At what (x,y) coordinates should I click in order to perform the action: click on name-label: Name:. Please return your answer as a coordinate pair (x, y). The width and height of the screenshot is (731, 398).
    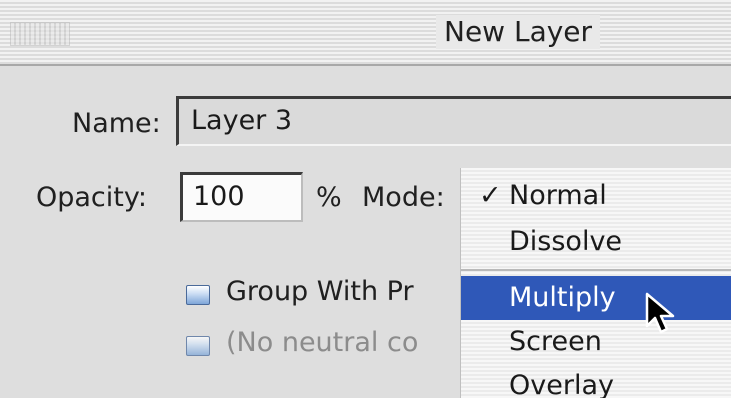
    Looking at the image, I should click on (116, 123).